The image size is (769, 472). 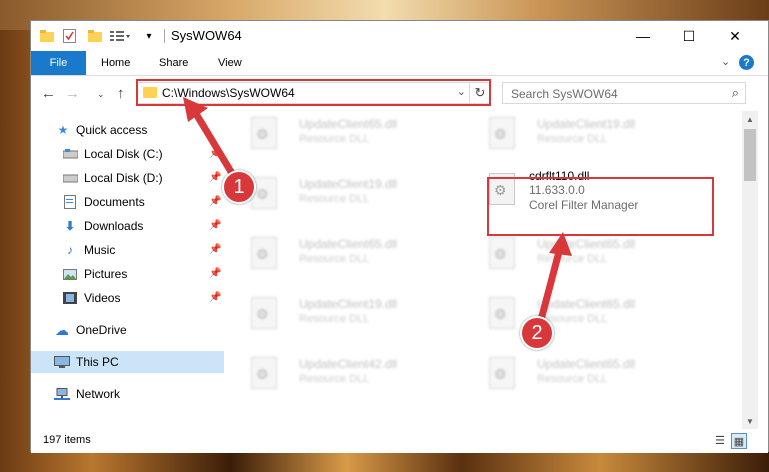 I want to click on recent-locations-icon: ⌄, so click(x=101, y=94).